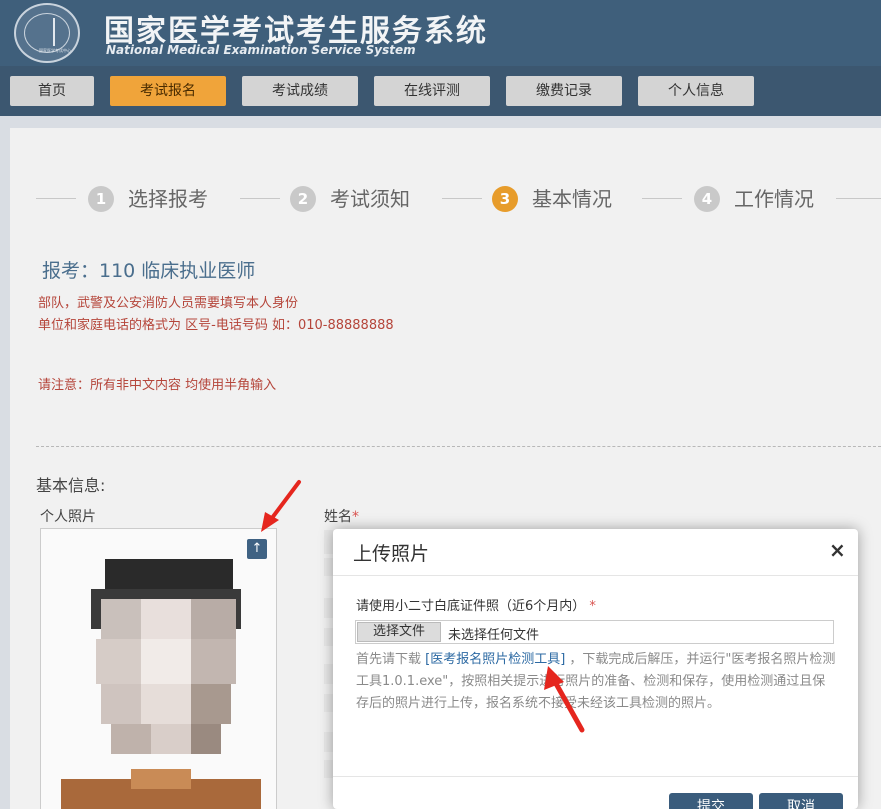 The image size is (881, 809). Describe the element at coordinates (564, 699) in the screenshot. I see `red-arrow-tool-link` at that location.